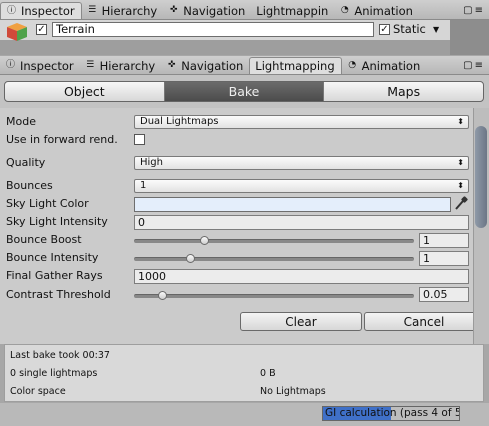 The height and width of the screenshot is (426, 489). I want to click on tab-label: Lightmapping, so click(295, 66).